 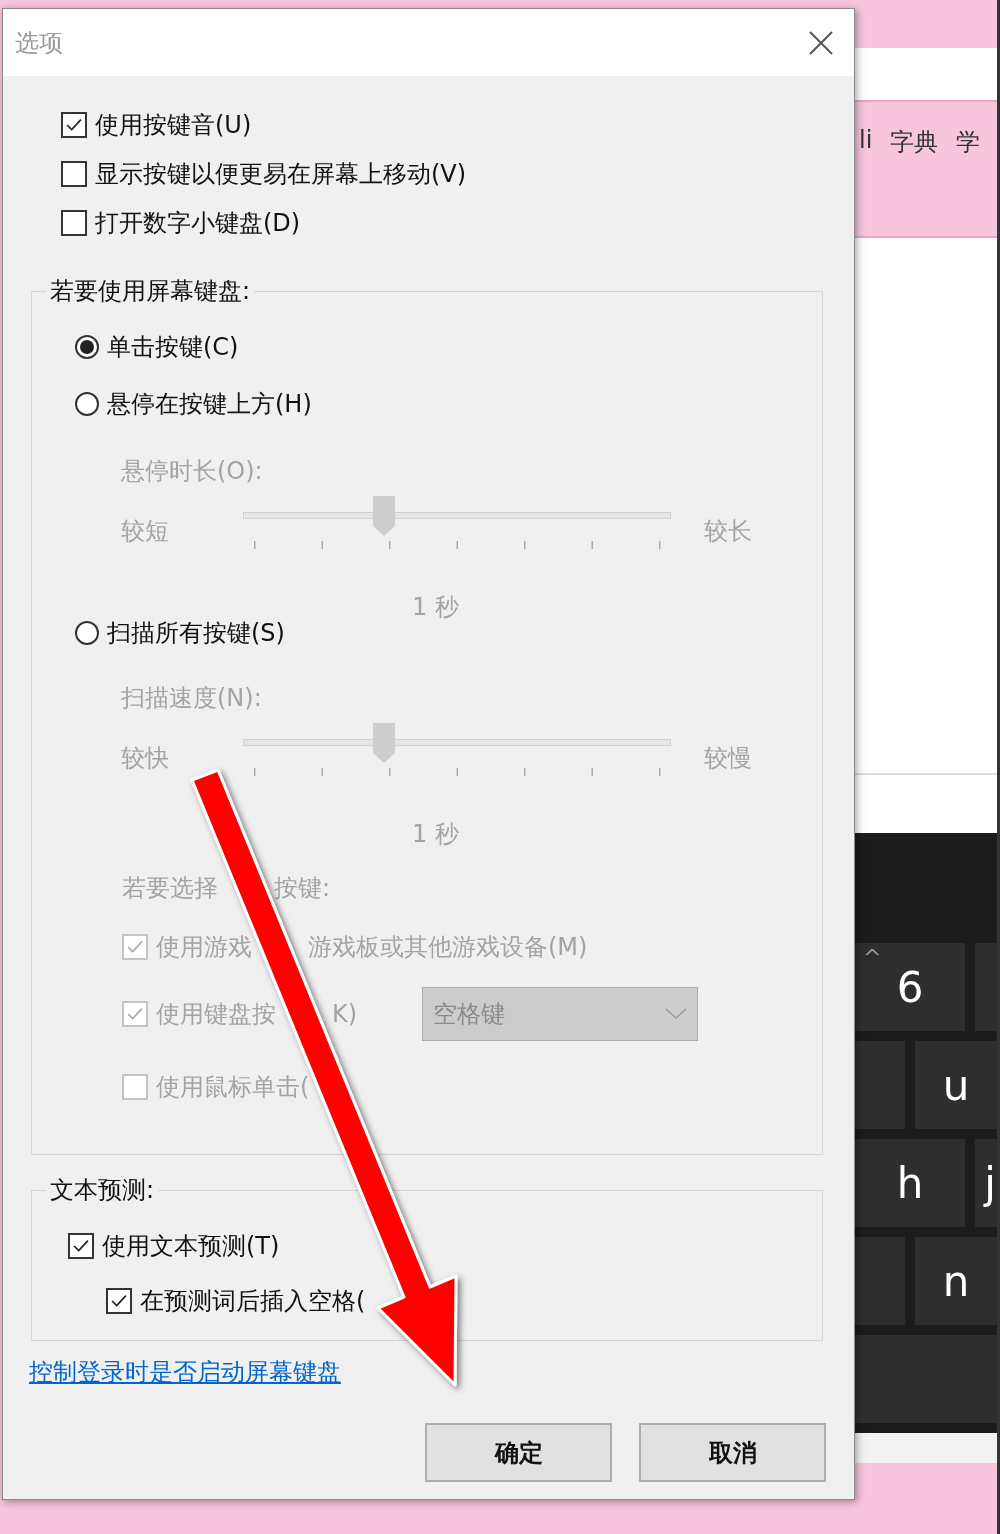 What do you see at coordinates (185, 1372) in the screenshot?
I see `settings-link: 控制登录时是否启动屏幕键盘` at bounding box center [185, 1372].